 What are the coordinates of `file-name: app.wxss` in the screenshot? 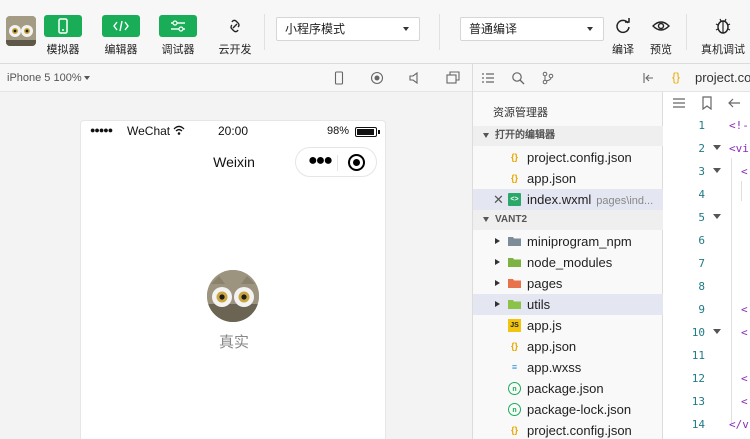 It's located at (554, 367).